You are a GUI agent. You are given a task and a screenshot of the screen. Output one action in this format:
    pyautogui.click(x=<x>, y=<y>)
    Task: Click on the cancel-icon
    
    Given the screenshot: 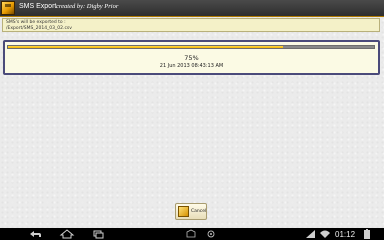 What is the action you would take?
    pyautogui.click(x=183, y=211)
    